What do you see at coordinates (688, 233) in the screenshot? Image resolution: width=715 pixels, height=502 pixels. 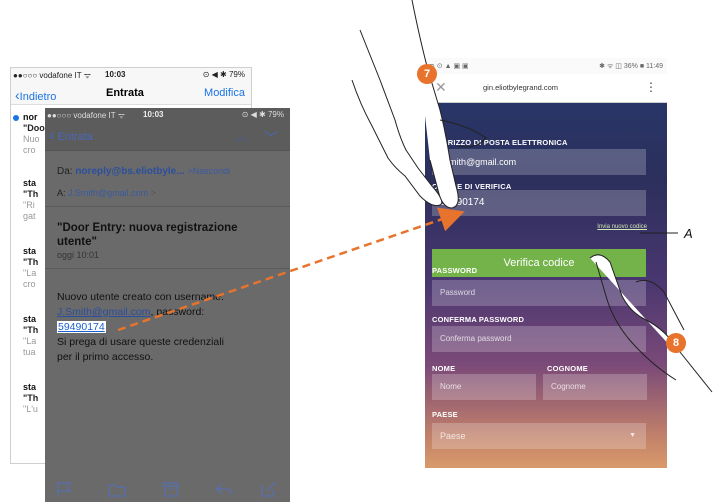 I see `callout-label: A` at bounding box center [688, 233].